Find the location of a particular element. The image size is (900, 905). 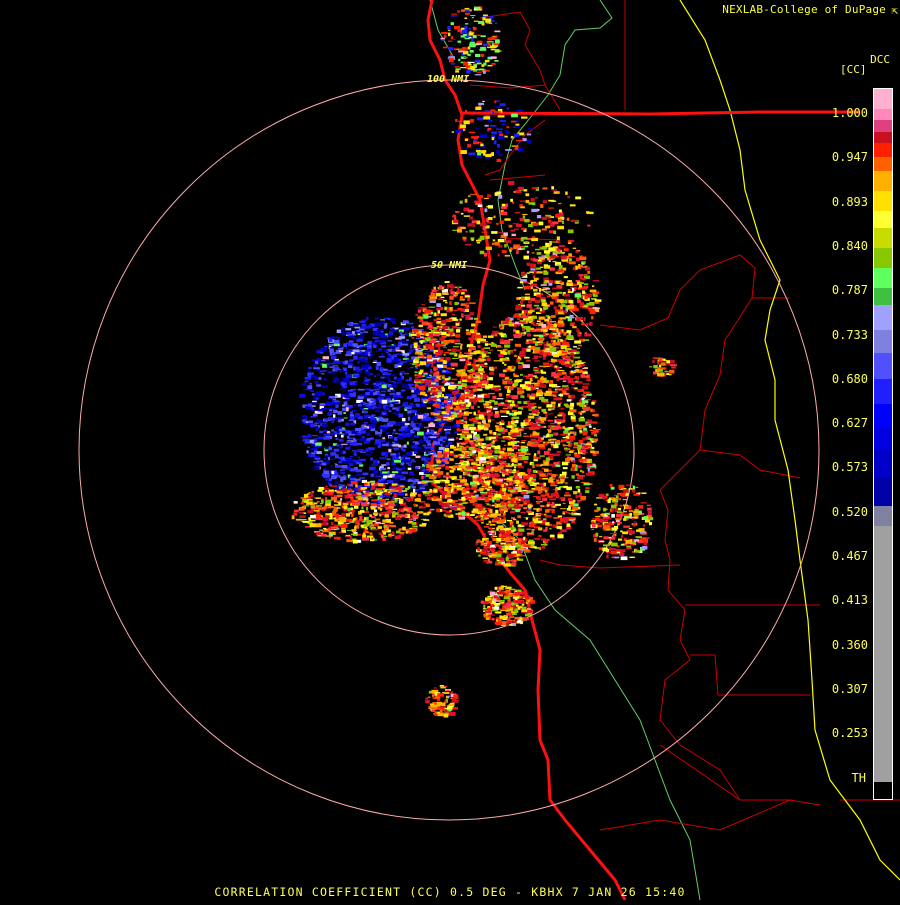

range-ring-label-50: 50 NMI is located at coordinates (449, 265).